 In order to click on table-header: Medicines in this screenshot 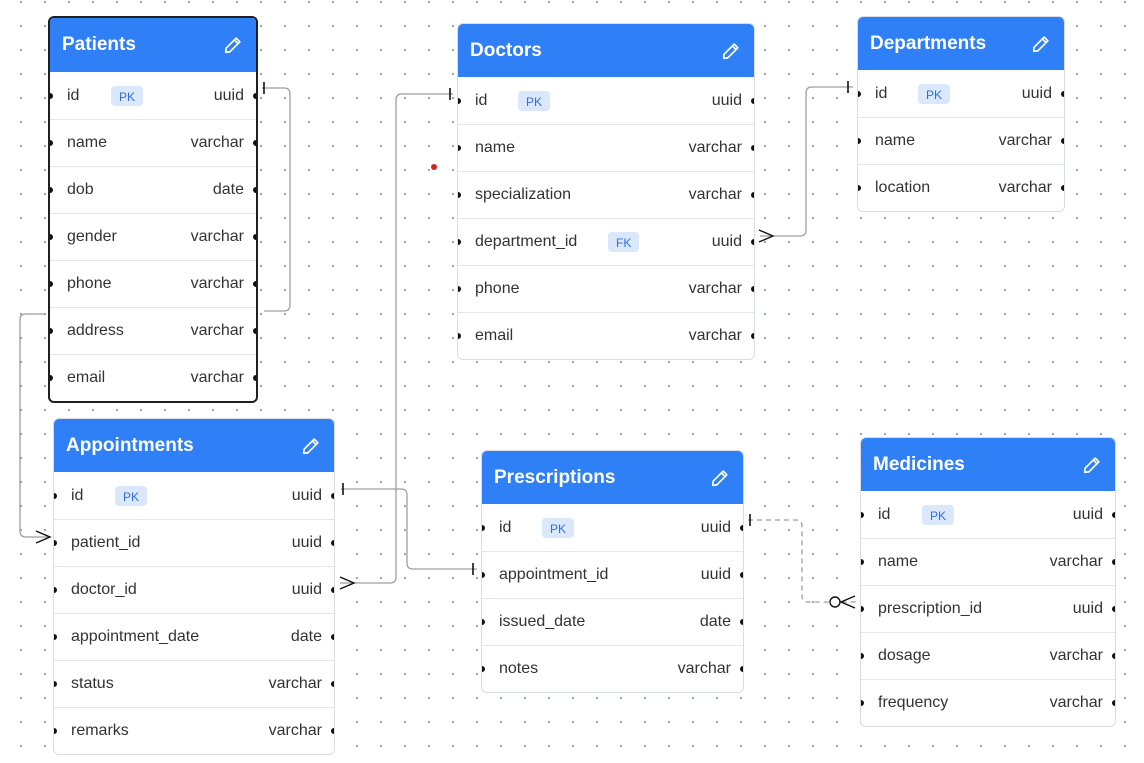, I will do `click(988, 464)`.